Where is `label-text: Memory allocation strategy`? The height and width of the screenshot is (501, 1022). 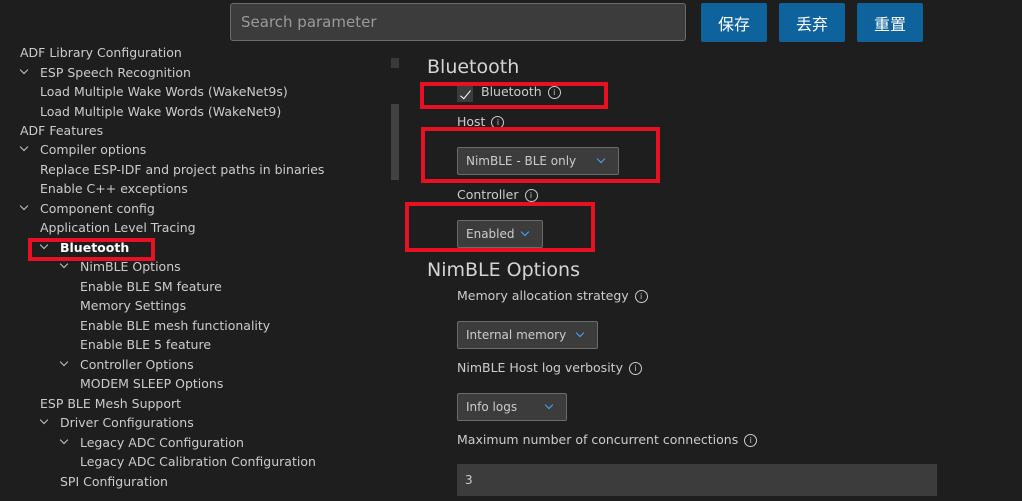 label-text: Memory allocation strategy is located at coordinates (543, 295).